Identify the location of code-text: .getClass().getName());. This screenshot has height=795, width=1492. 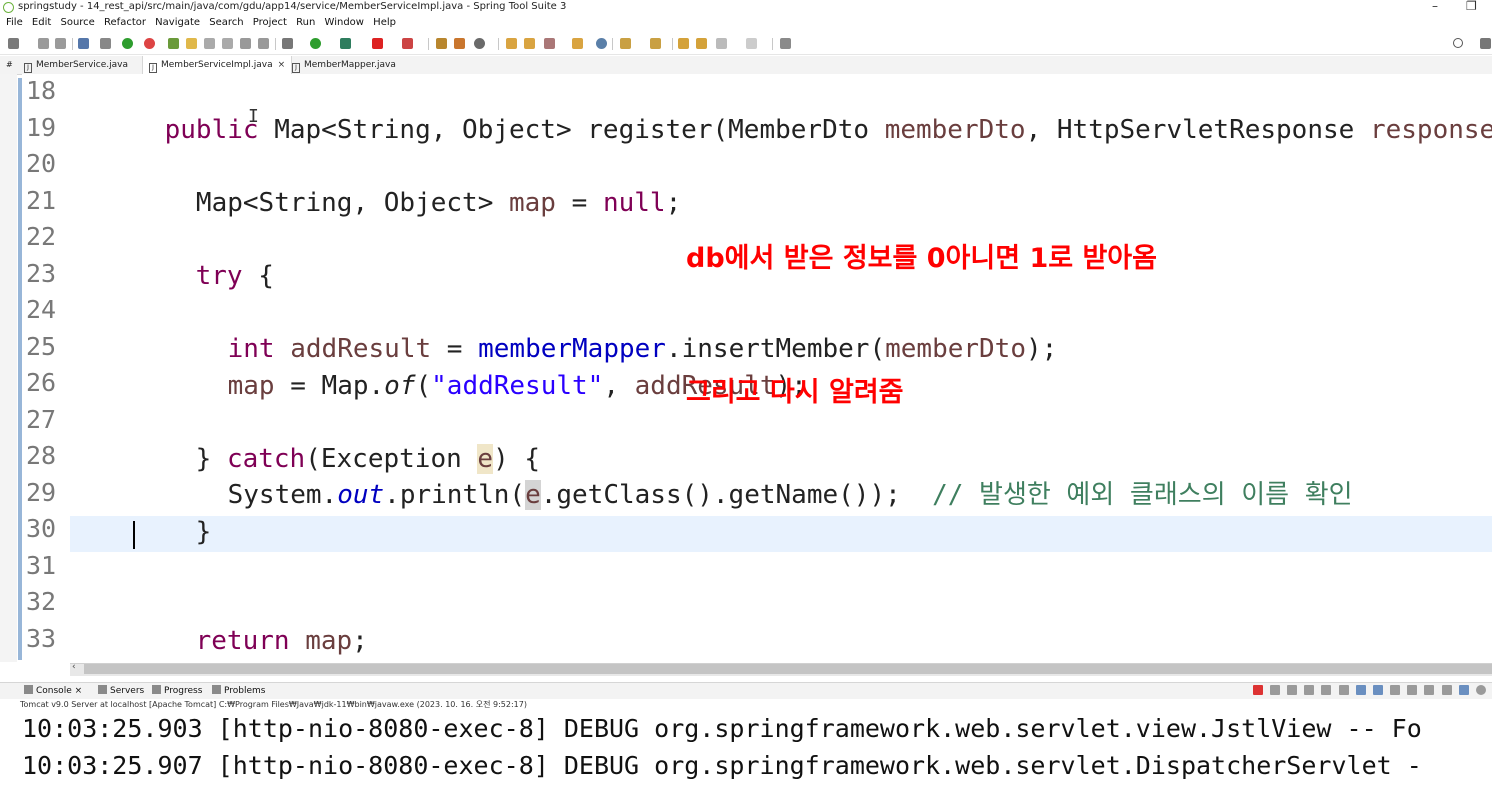
(736, 495).